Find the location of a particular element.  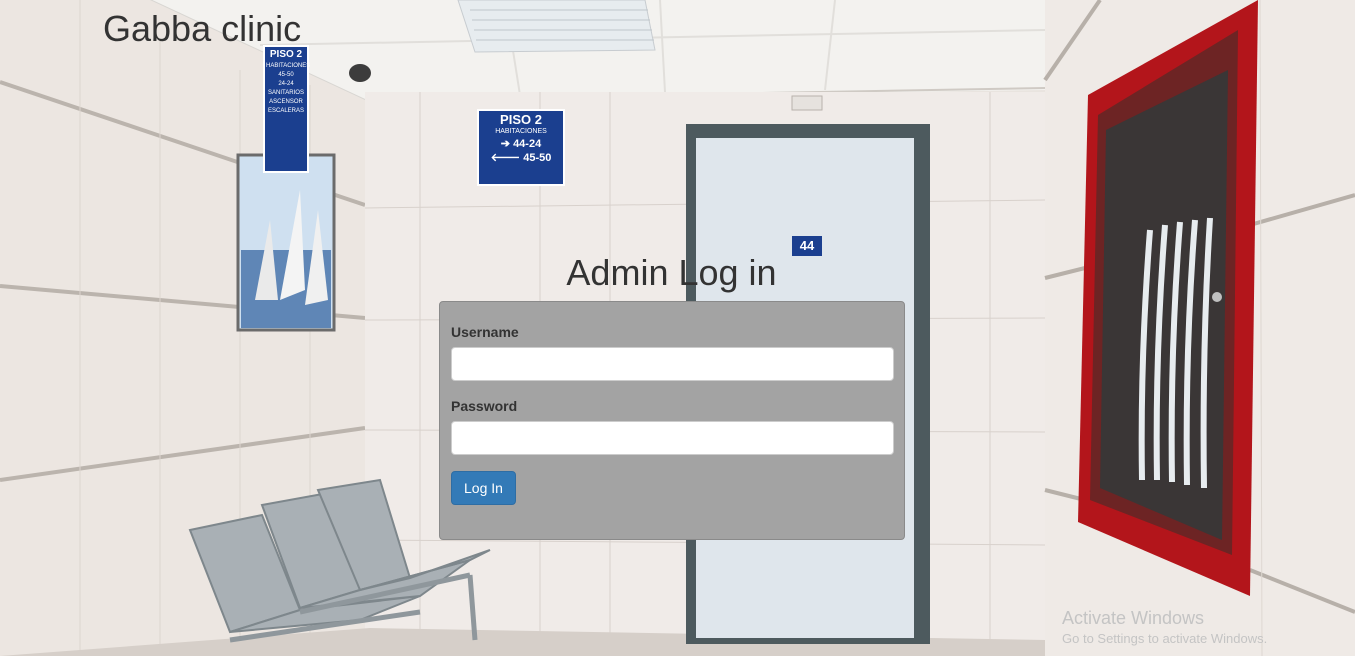

hallway-sign-center: PISO 2 HABITACIONES ➔ 44-24 🡐 45-50 is located at coordinates (521, 139).